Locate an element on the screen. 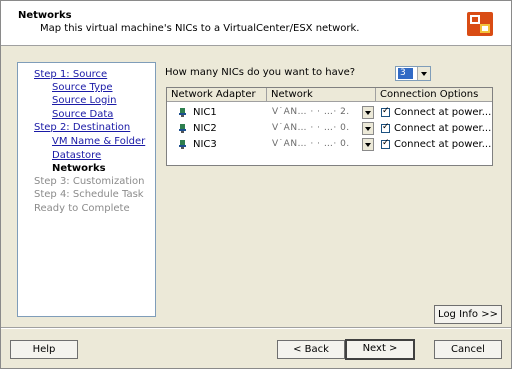 Image resolution: width=512 pixels, height=369 pixels. column-header-options: Connection Options is located at coordinates (434, 95).